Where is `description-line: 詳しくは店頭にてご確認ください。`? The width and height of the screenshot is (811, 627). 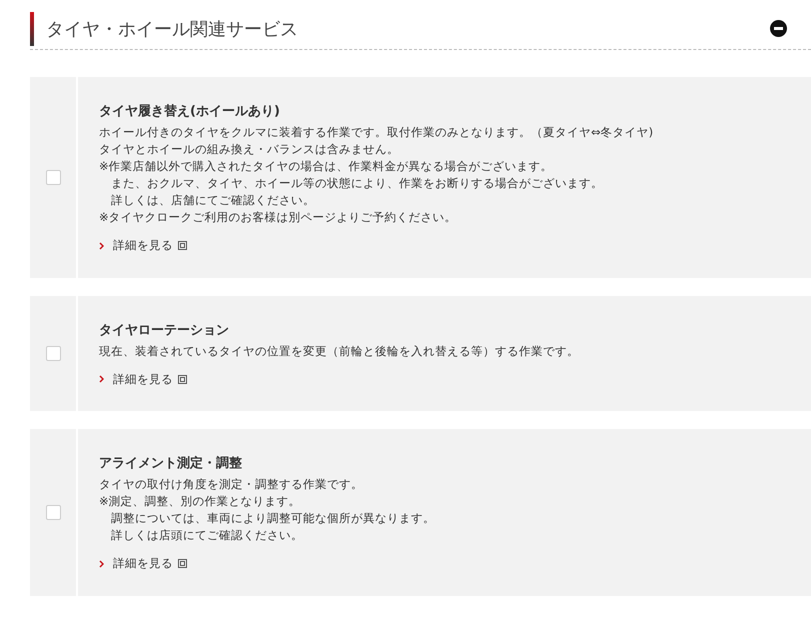 description-line: 詳しくは店頭にてご確認ください。 is located at coordinates (207, 535).